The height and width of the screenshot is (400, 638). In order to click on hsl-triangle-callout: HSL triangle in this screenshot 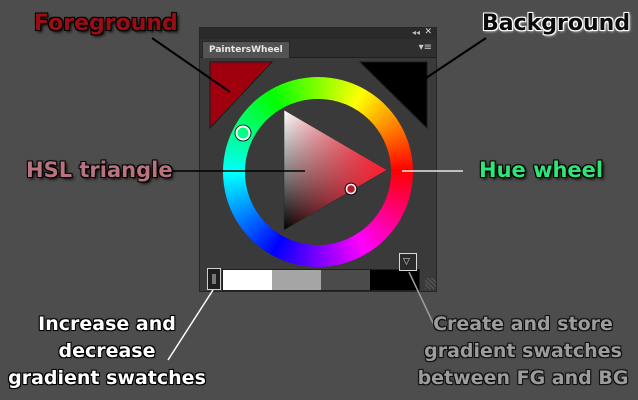, I will do `click(99, 170)`.